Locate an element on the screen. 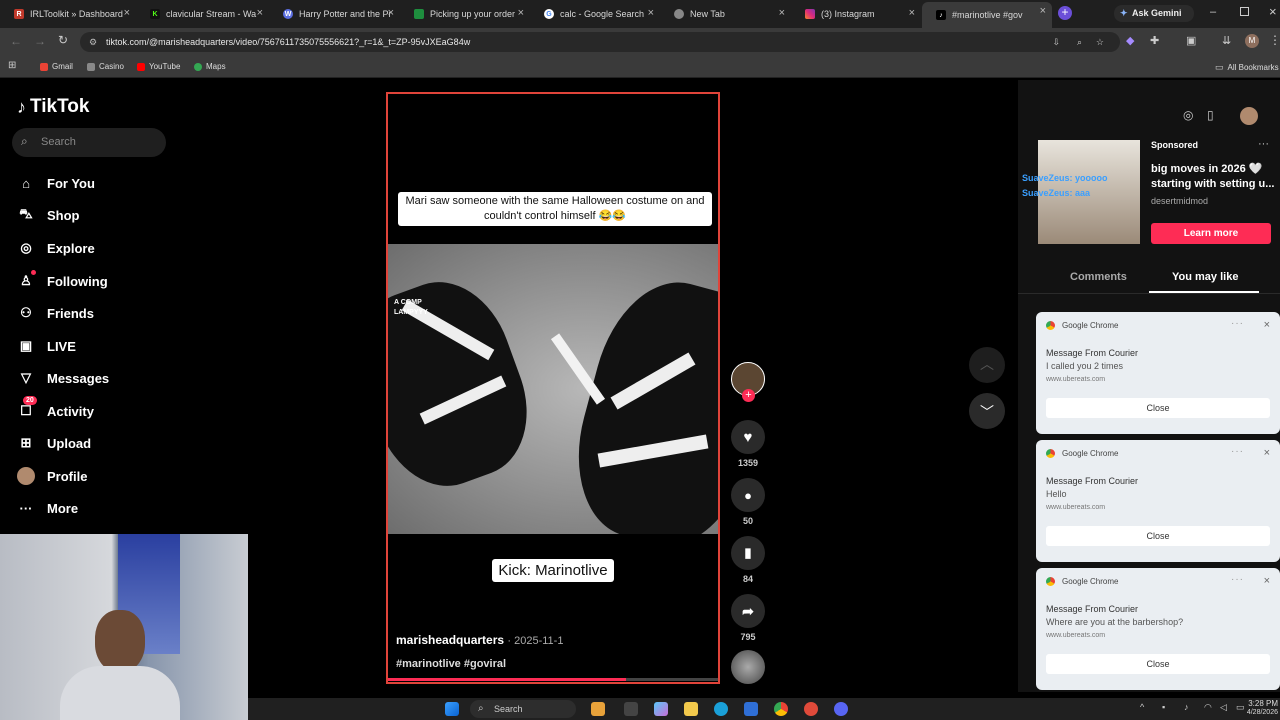 The width and height of the screenshot is (1280, 720). nav-shop: ⛍ Shop is located at coordinates (48, 215).